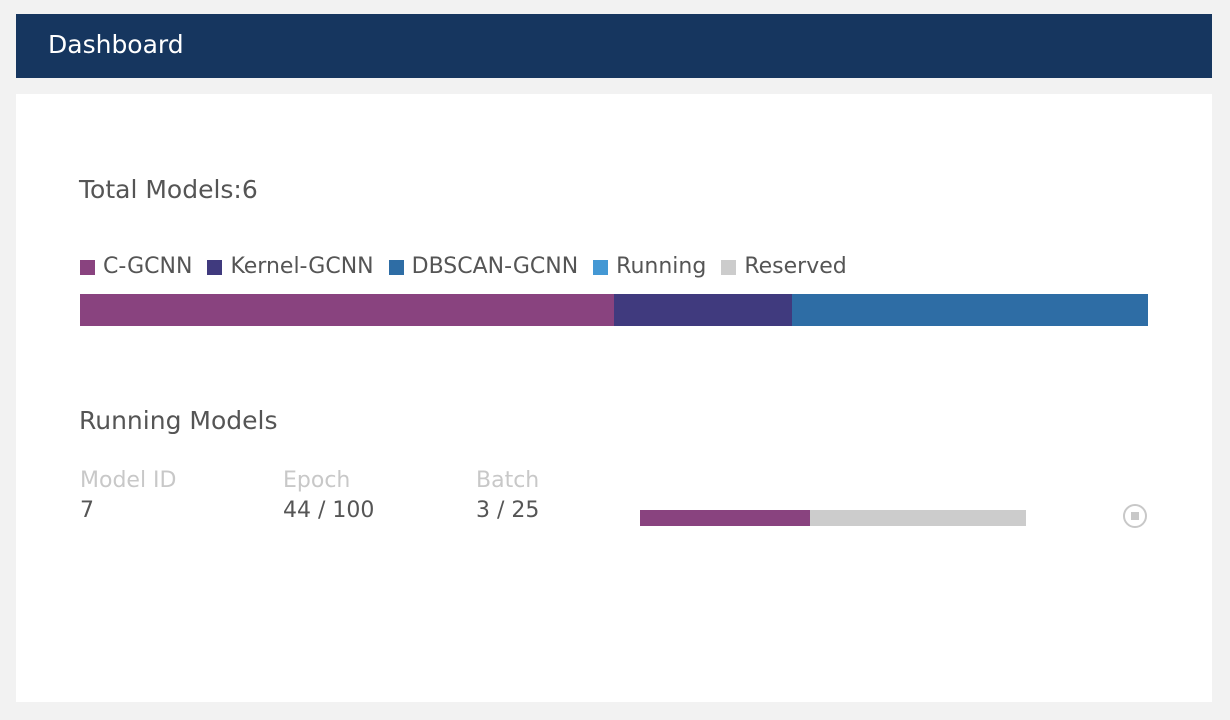 The height and width of the screenshot is (720, 1230). I want to click on epoch-value: 44 / 100, so click(329, 510).